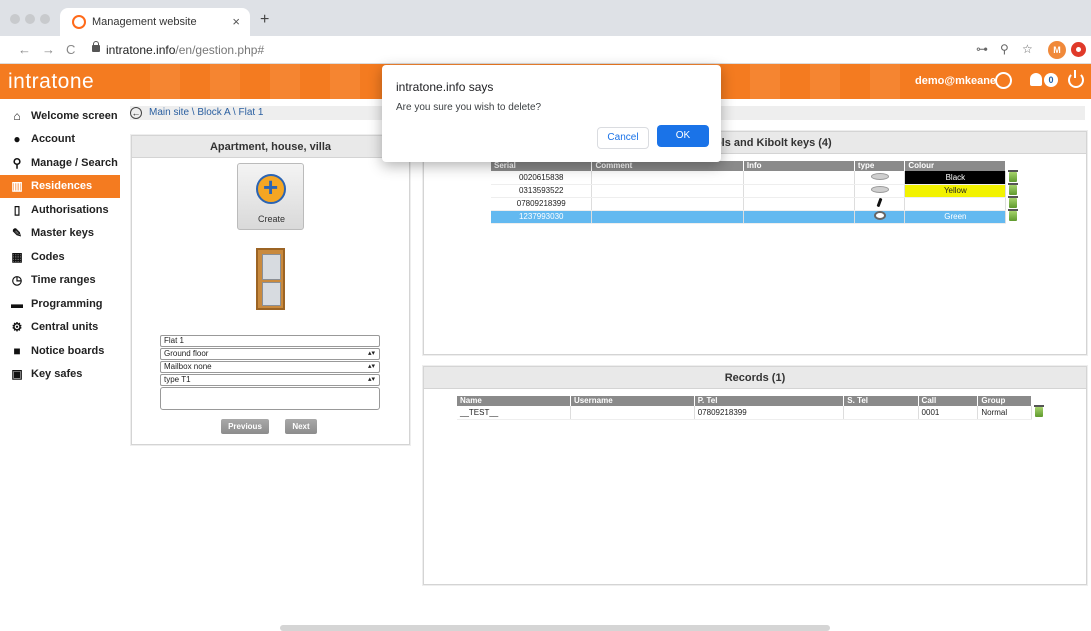 This screenshot has height=631, width=1091. I want to click on comment-textarea, so click(270, 398).